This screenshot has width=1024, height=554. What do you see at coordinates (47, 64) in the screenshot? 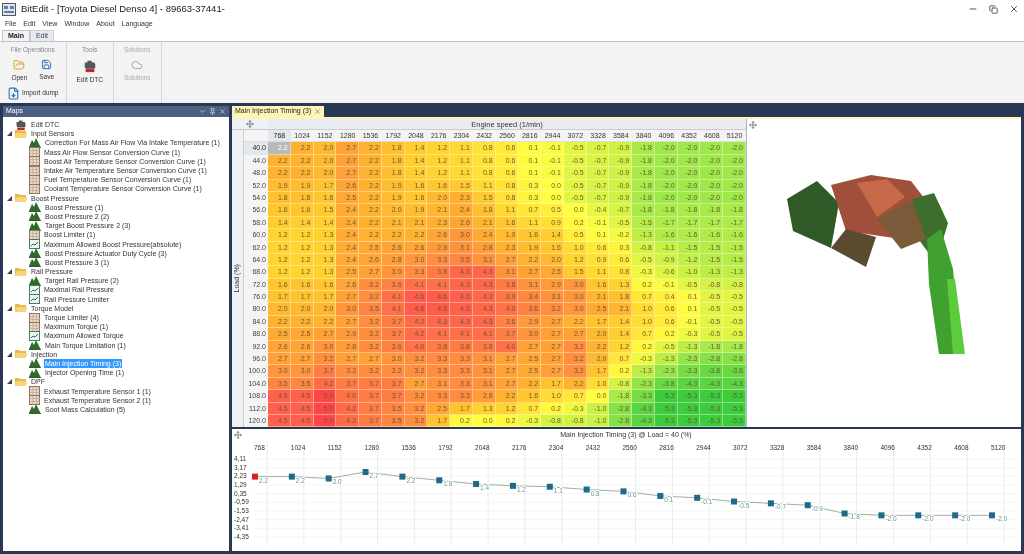
I see `save-icon` at bounding box center [47, 64].